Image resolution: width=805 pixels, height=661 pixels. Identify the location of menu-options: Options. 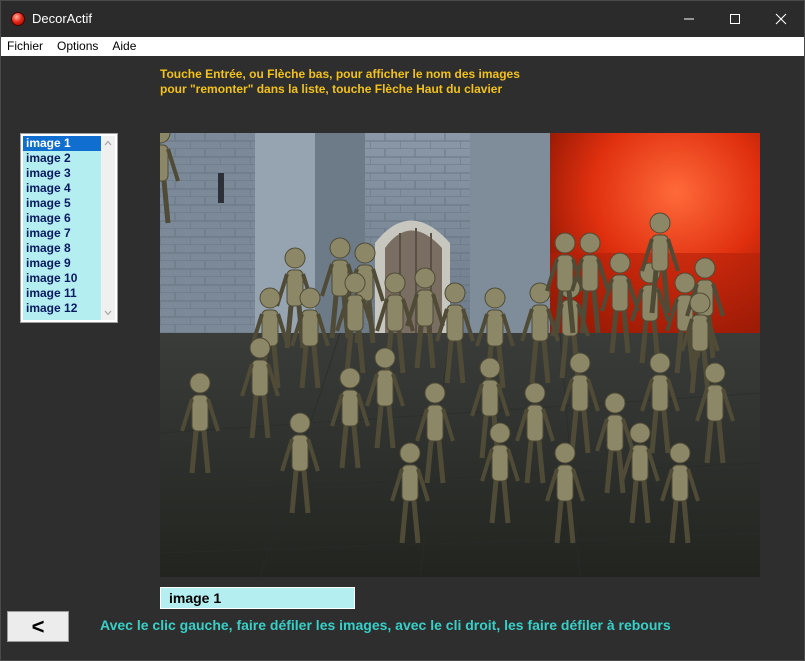
(77, 46).